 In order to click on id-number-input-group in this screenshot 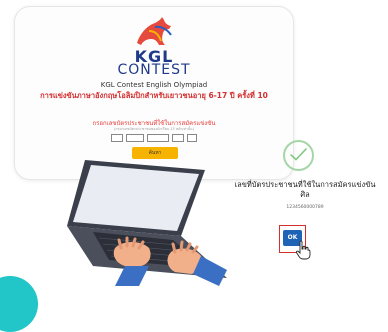, I will do `click(154, 138)`.